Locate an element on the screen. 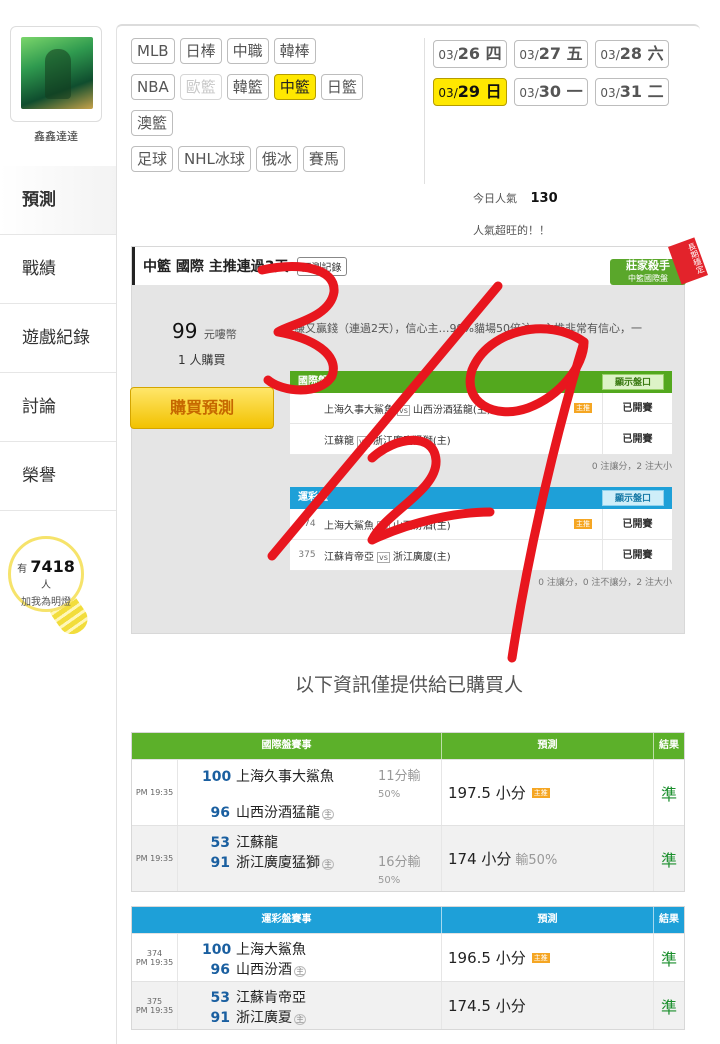  league-khl: 俄冰 is located at coordinates (276, 159).